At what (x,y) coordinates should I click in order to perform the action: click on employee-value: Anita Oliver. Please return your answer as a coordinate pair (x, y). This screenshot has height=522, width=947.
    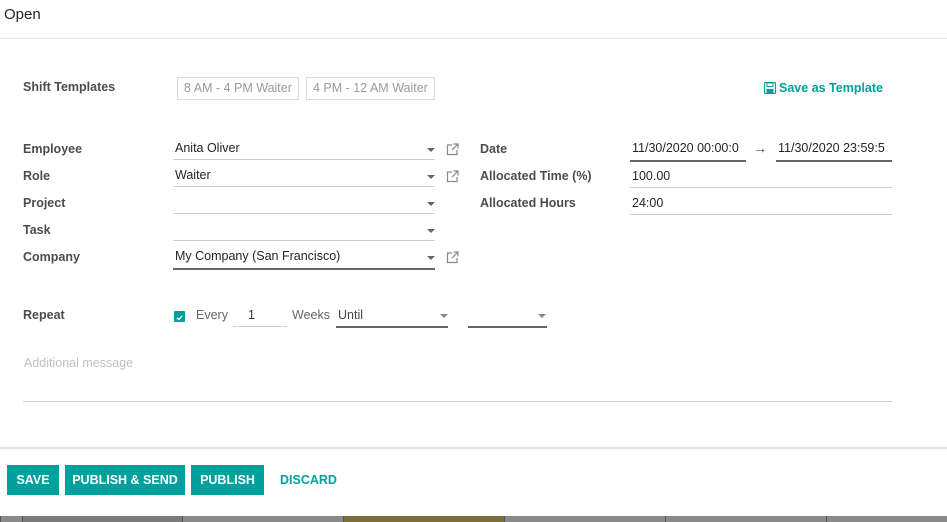
    Looking at the image, I should click on (207, 148).